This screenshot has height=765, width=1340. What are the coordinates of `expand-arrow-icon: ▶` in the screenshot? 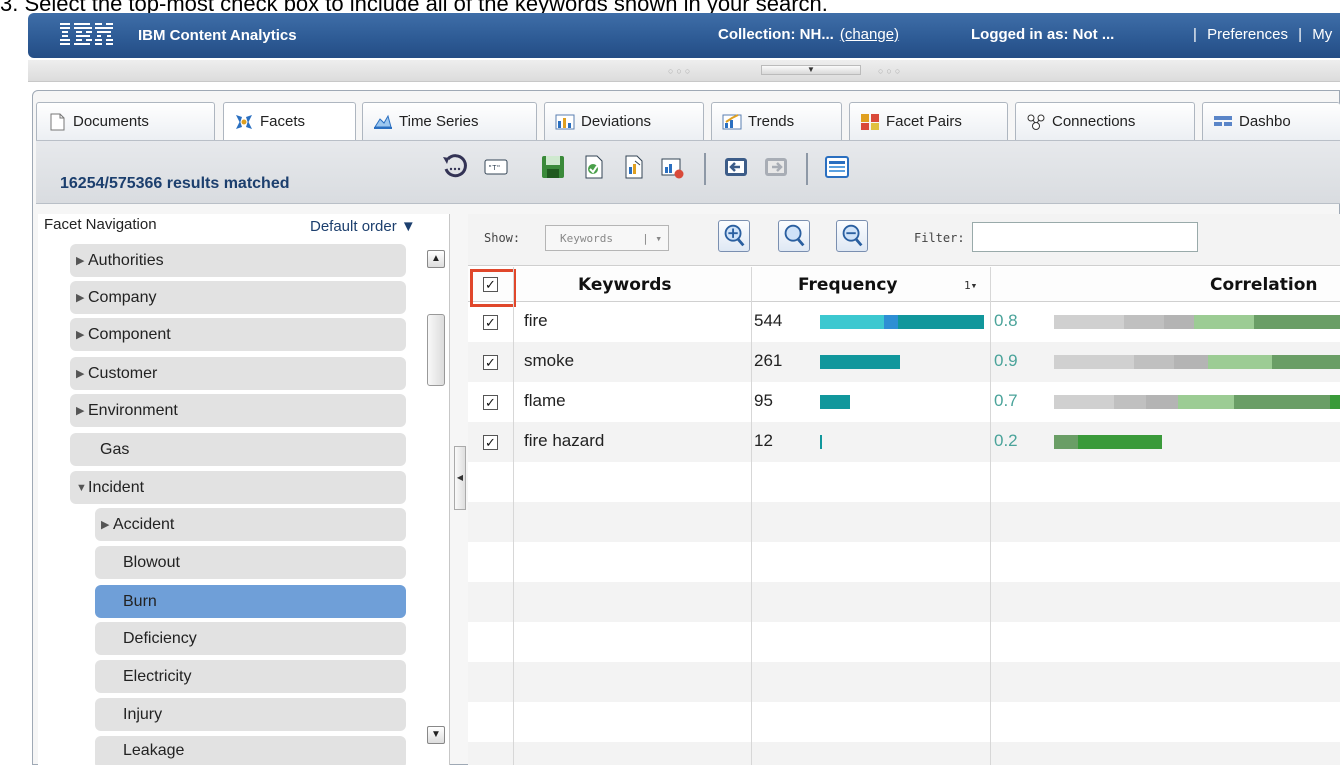 It's located at (80, 411).